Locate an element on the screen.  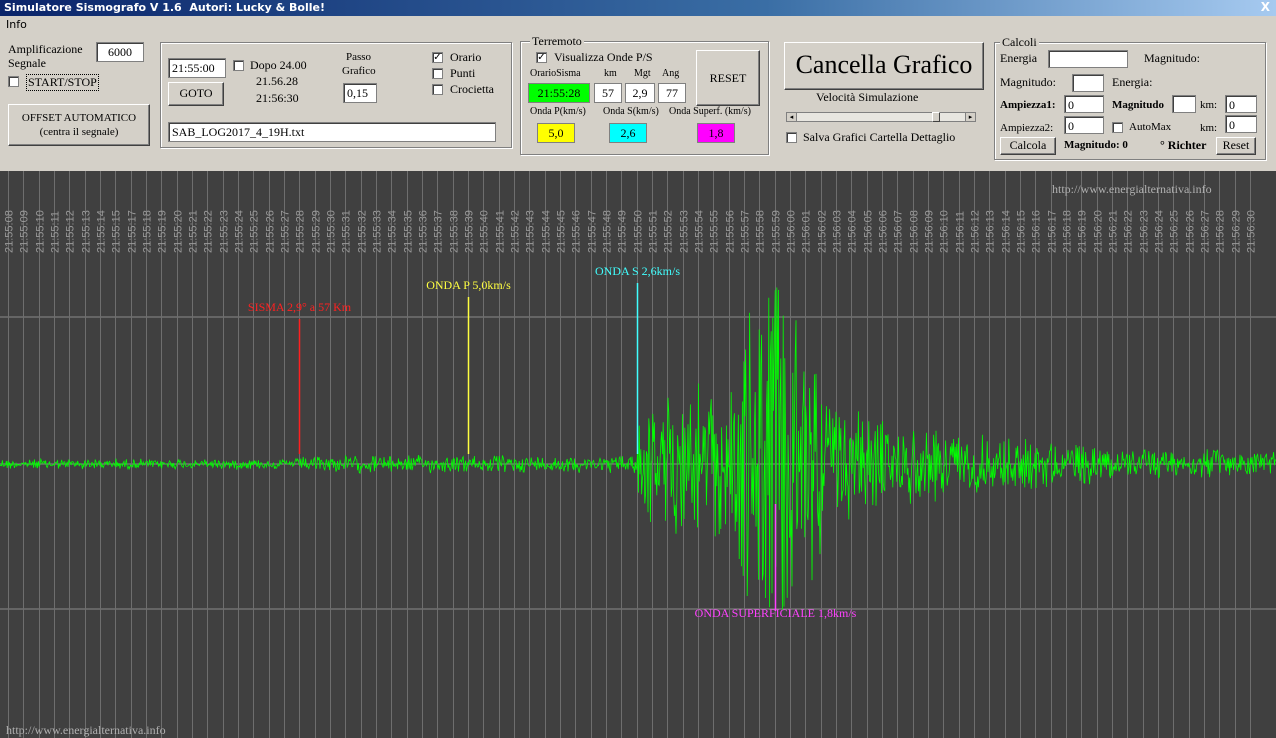
time-tick-label: 21:55:55 is located at coordinates (715, 231).